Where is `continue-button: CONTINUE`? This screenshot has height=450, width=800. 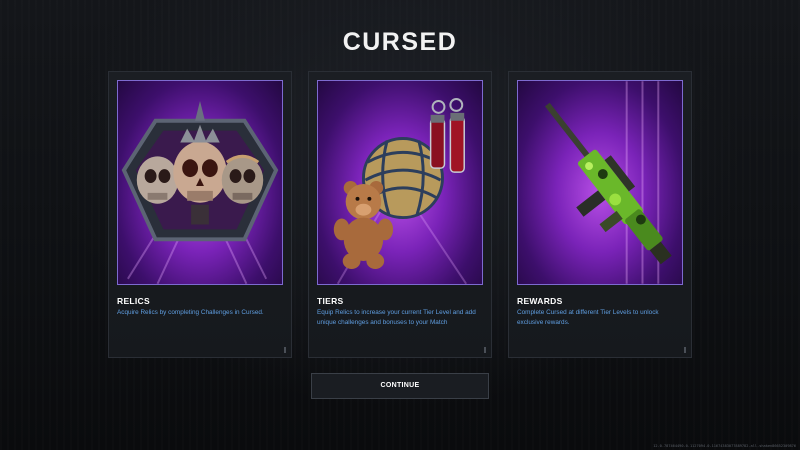 continue-button: CONTINUE is located at coordinates (400, 386).